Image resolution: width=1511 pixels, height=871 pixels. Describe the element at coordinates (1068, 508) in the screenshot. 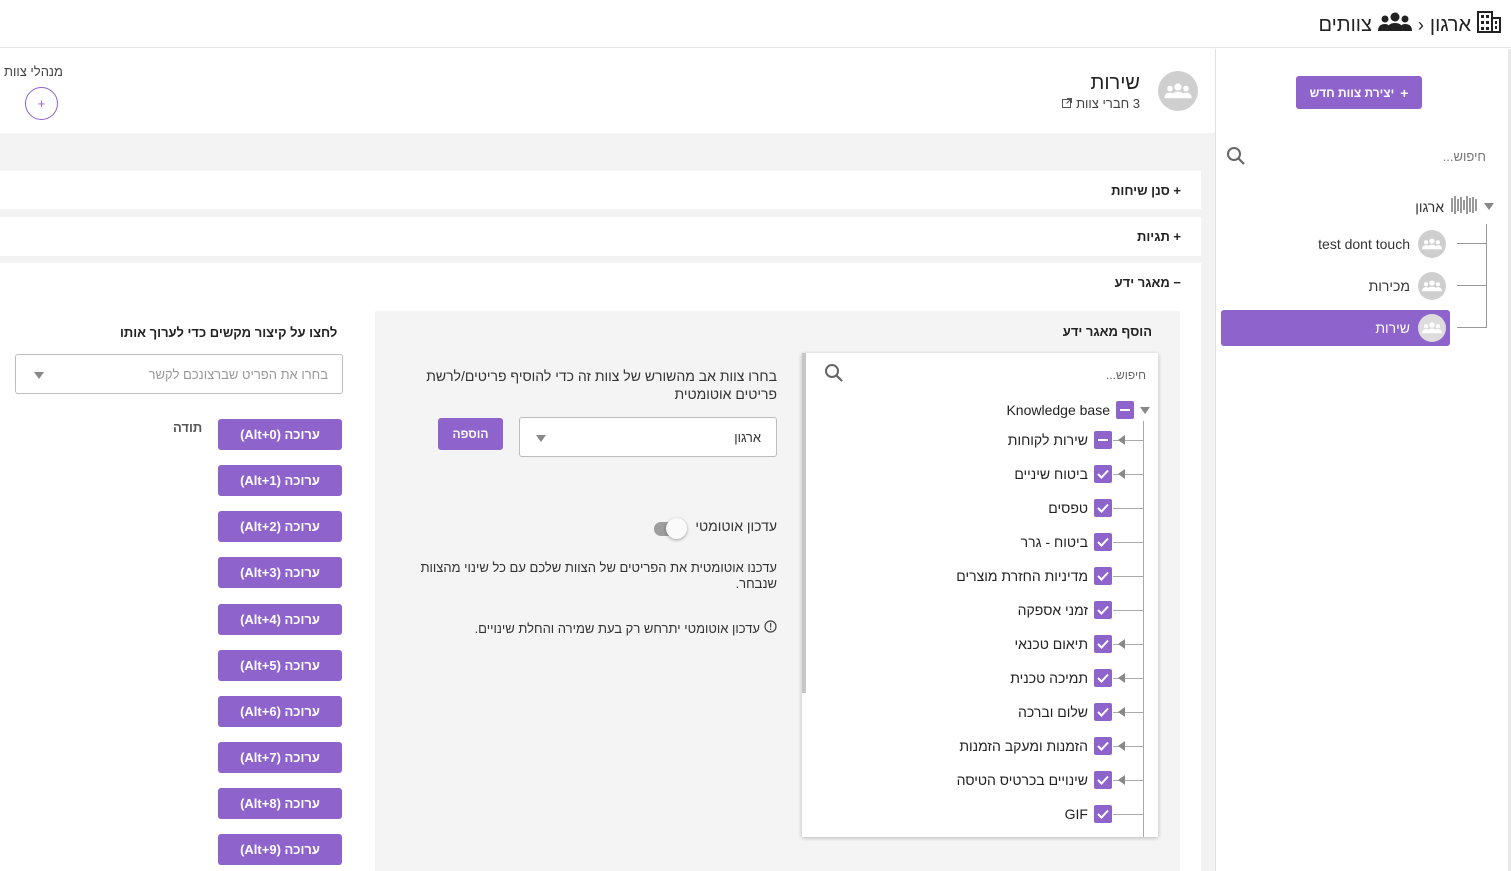

I see `kb-item-label: טפסים` at that location.